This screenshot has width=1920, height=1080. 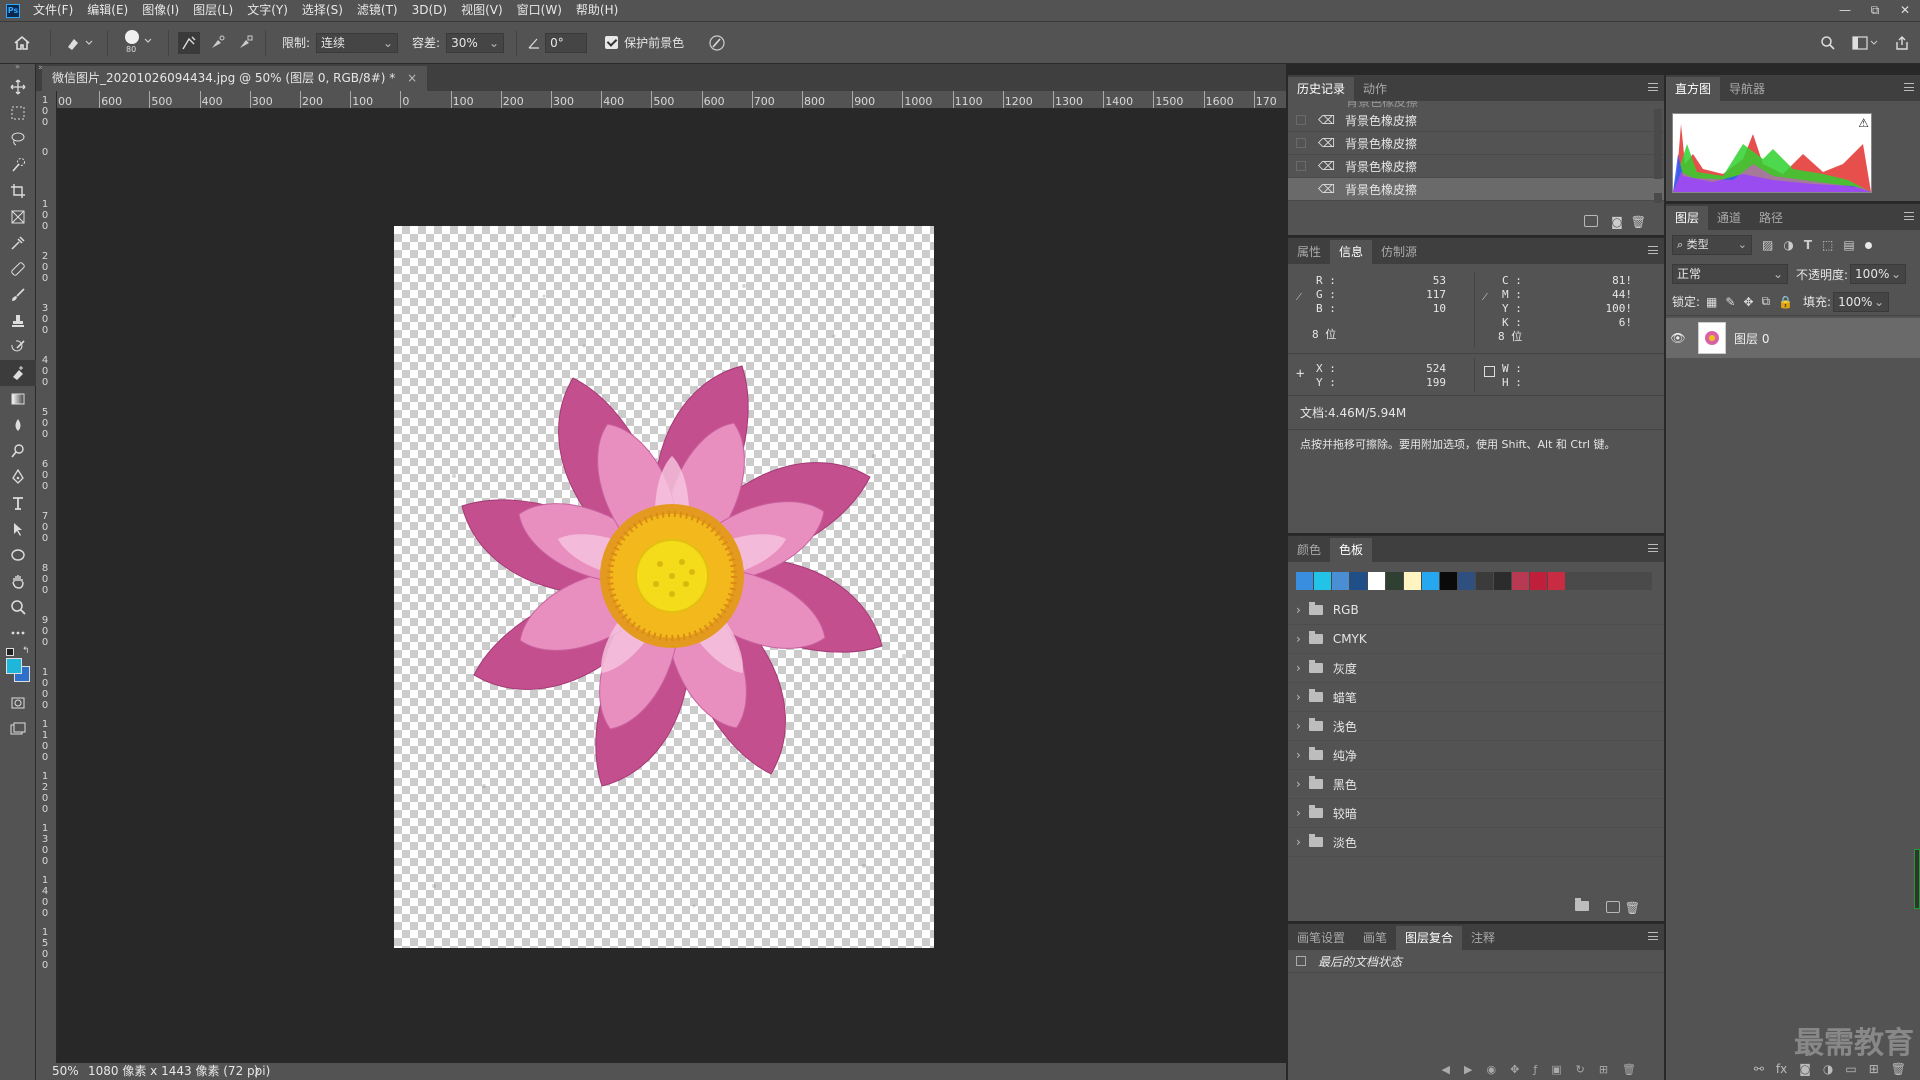 I want to click on new-group-icon: ▭, so click(x=1850, y=1069).